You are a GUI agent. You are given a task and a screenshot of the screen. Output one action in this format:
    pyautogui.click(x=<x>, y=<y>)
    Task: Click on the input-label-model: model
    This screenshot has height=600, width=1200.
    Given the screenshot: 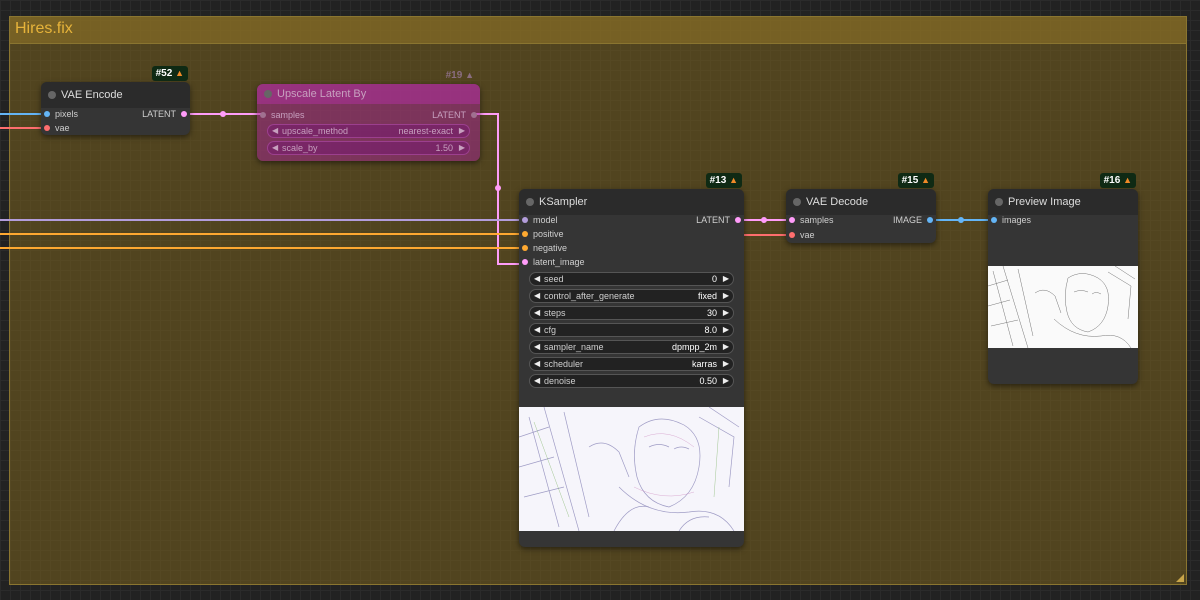 What is the action you would take?
    pyautogui.click(x=545, y=220)
    